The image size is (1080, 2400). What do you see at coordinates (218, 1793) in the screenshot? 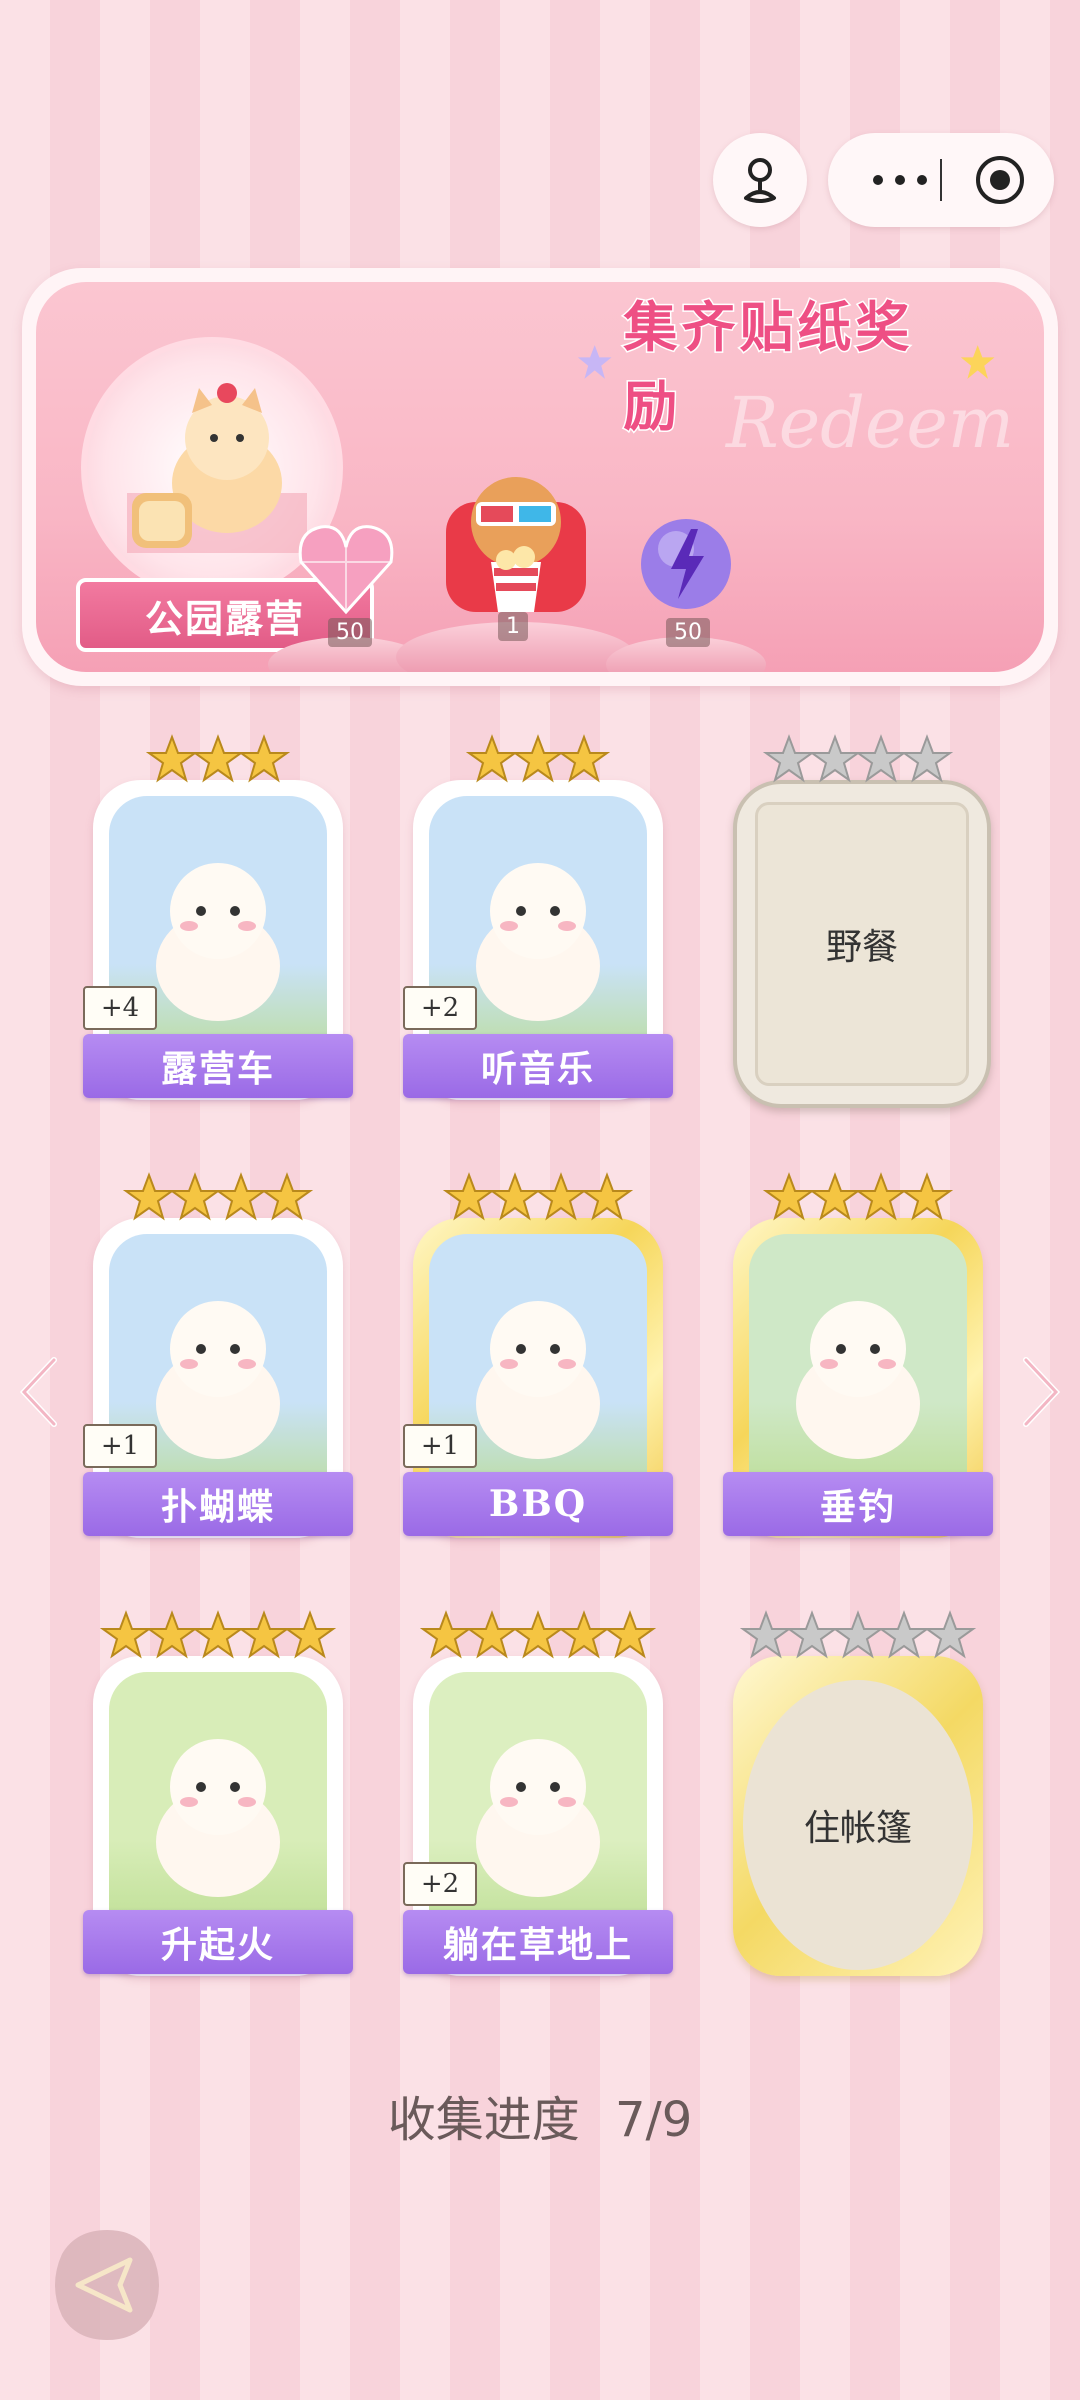
I see `sticker-card: 升起火` at bounding box center [218, 1793].